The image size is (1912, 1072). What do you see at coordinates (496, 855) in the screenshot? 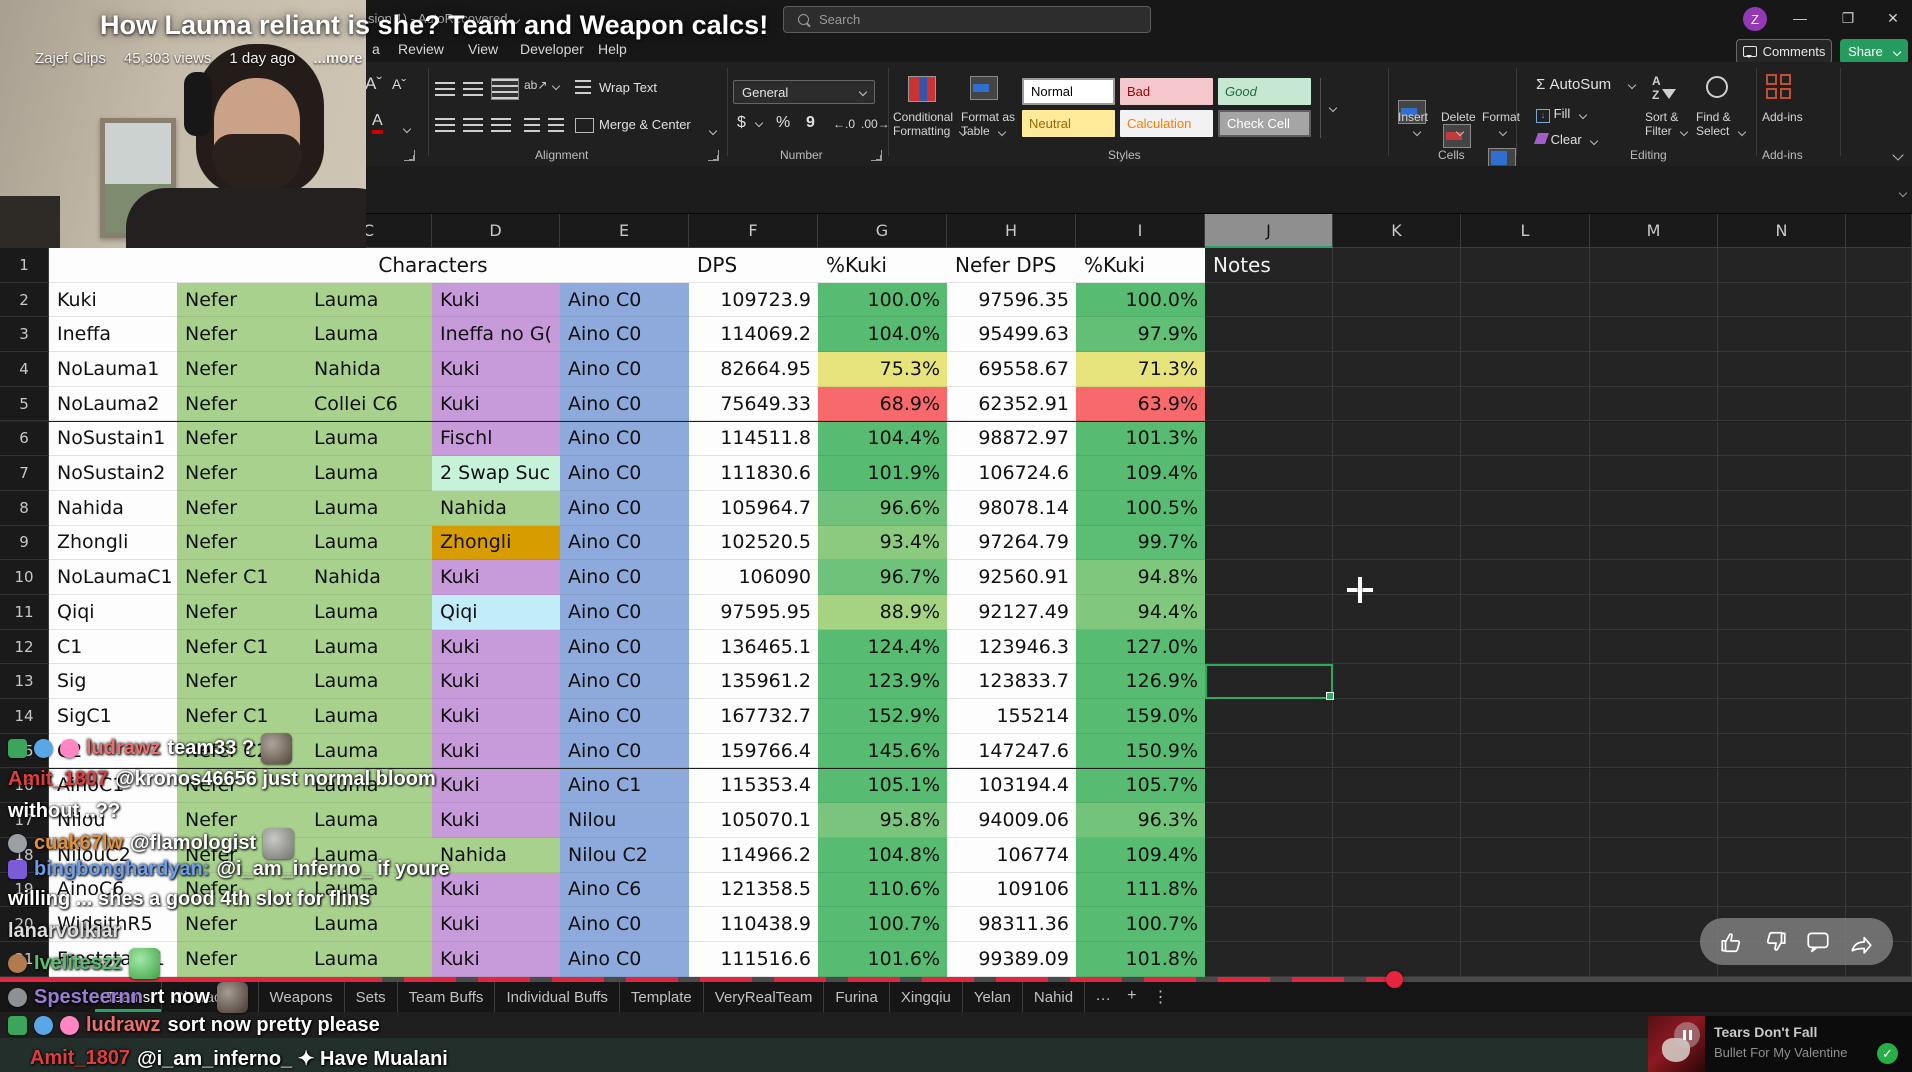
I see `cell-d-r18: Nahida` at bounding box center [496, 855].